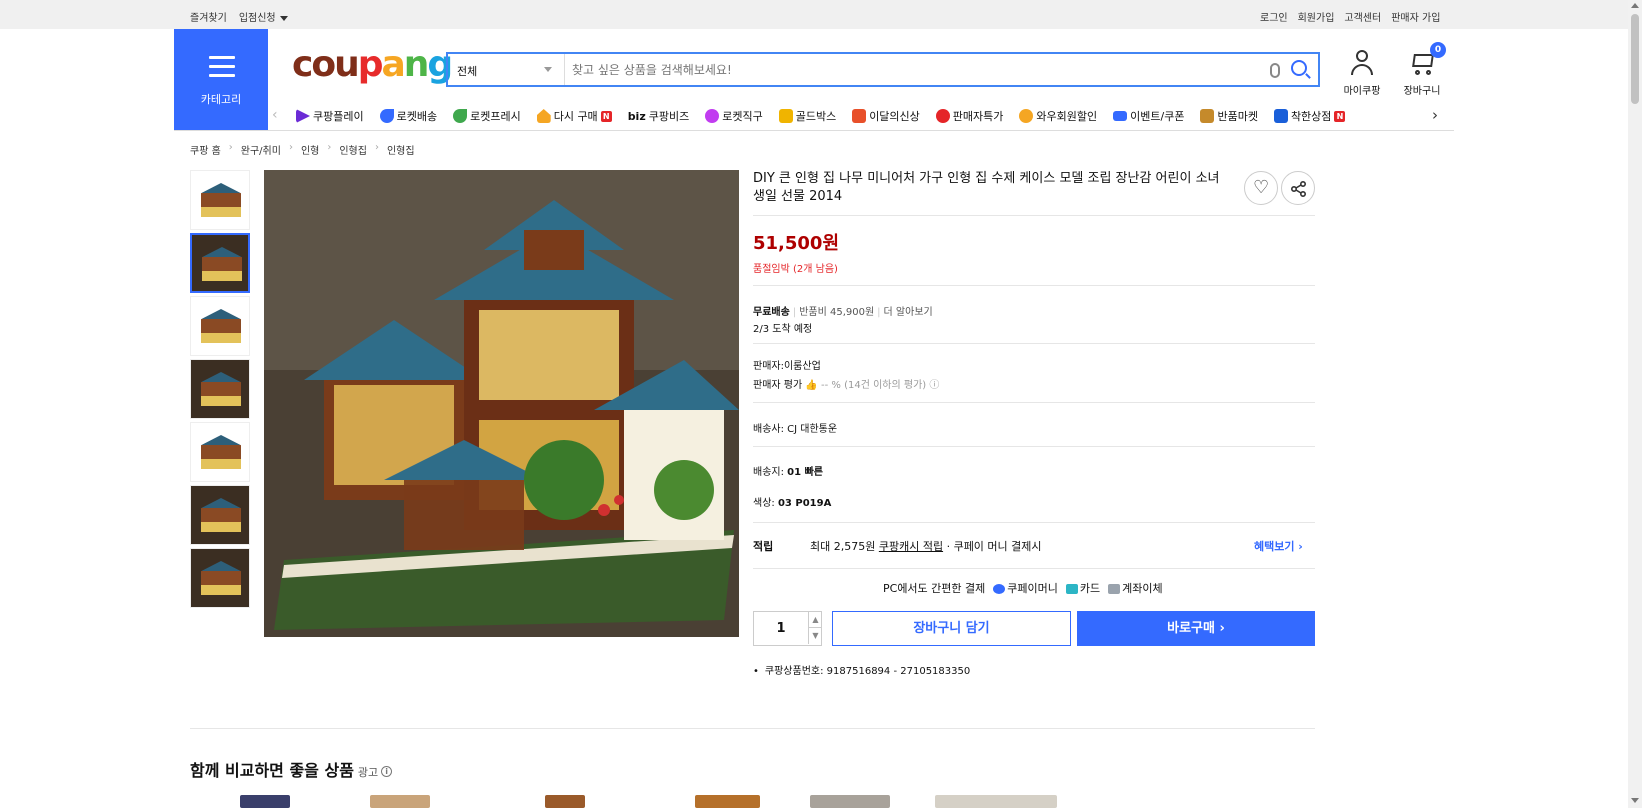 This screenshot has width=1642, height=808. What do you see at coordinates (999, 589) in the screenshot?
I see `coupay-icon` at bounding box center [999, 589].